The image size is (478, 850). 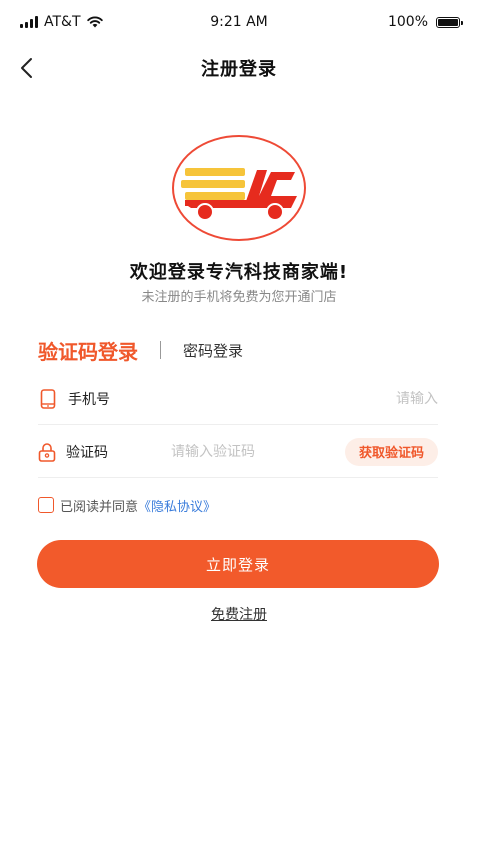 I want to click on wifi-icon, so click(x=94, y=22).